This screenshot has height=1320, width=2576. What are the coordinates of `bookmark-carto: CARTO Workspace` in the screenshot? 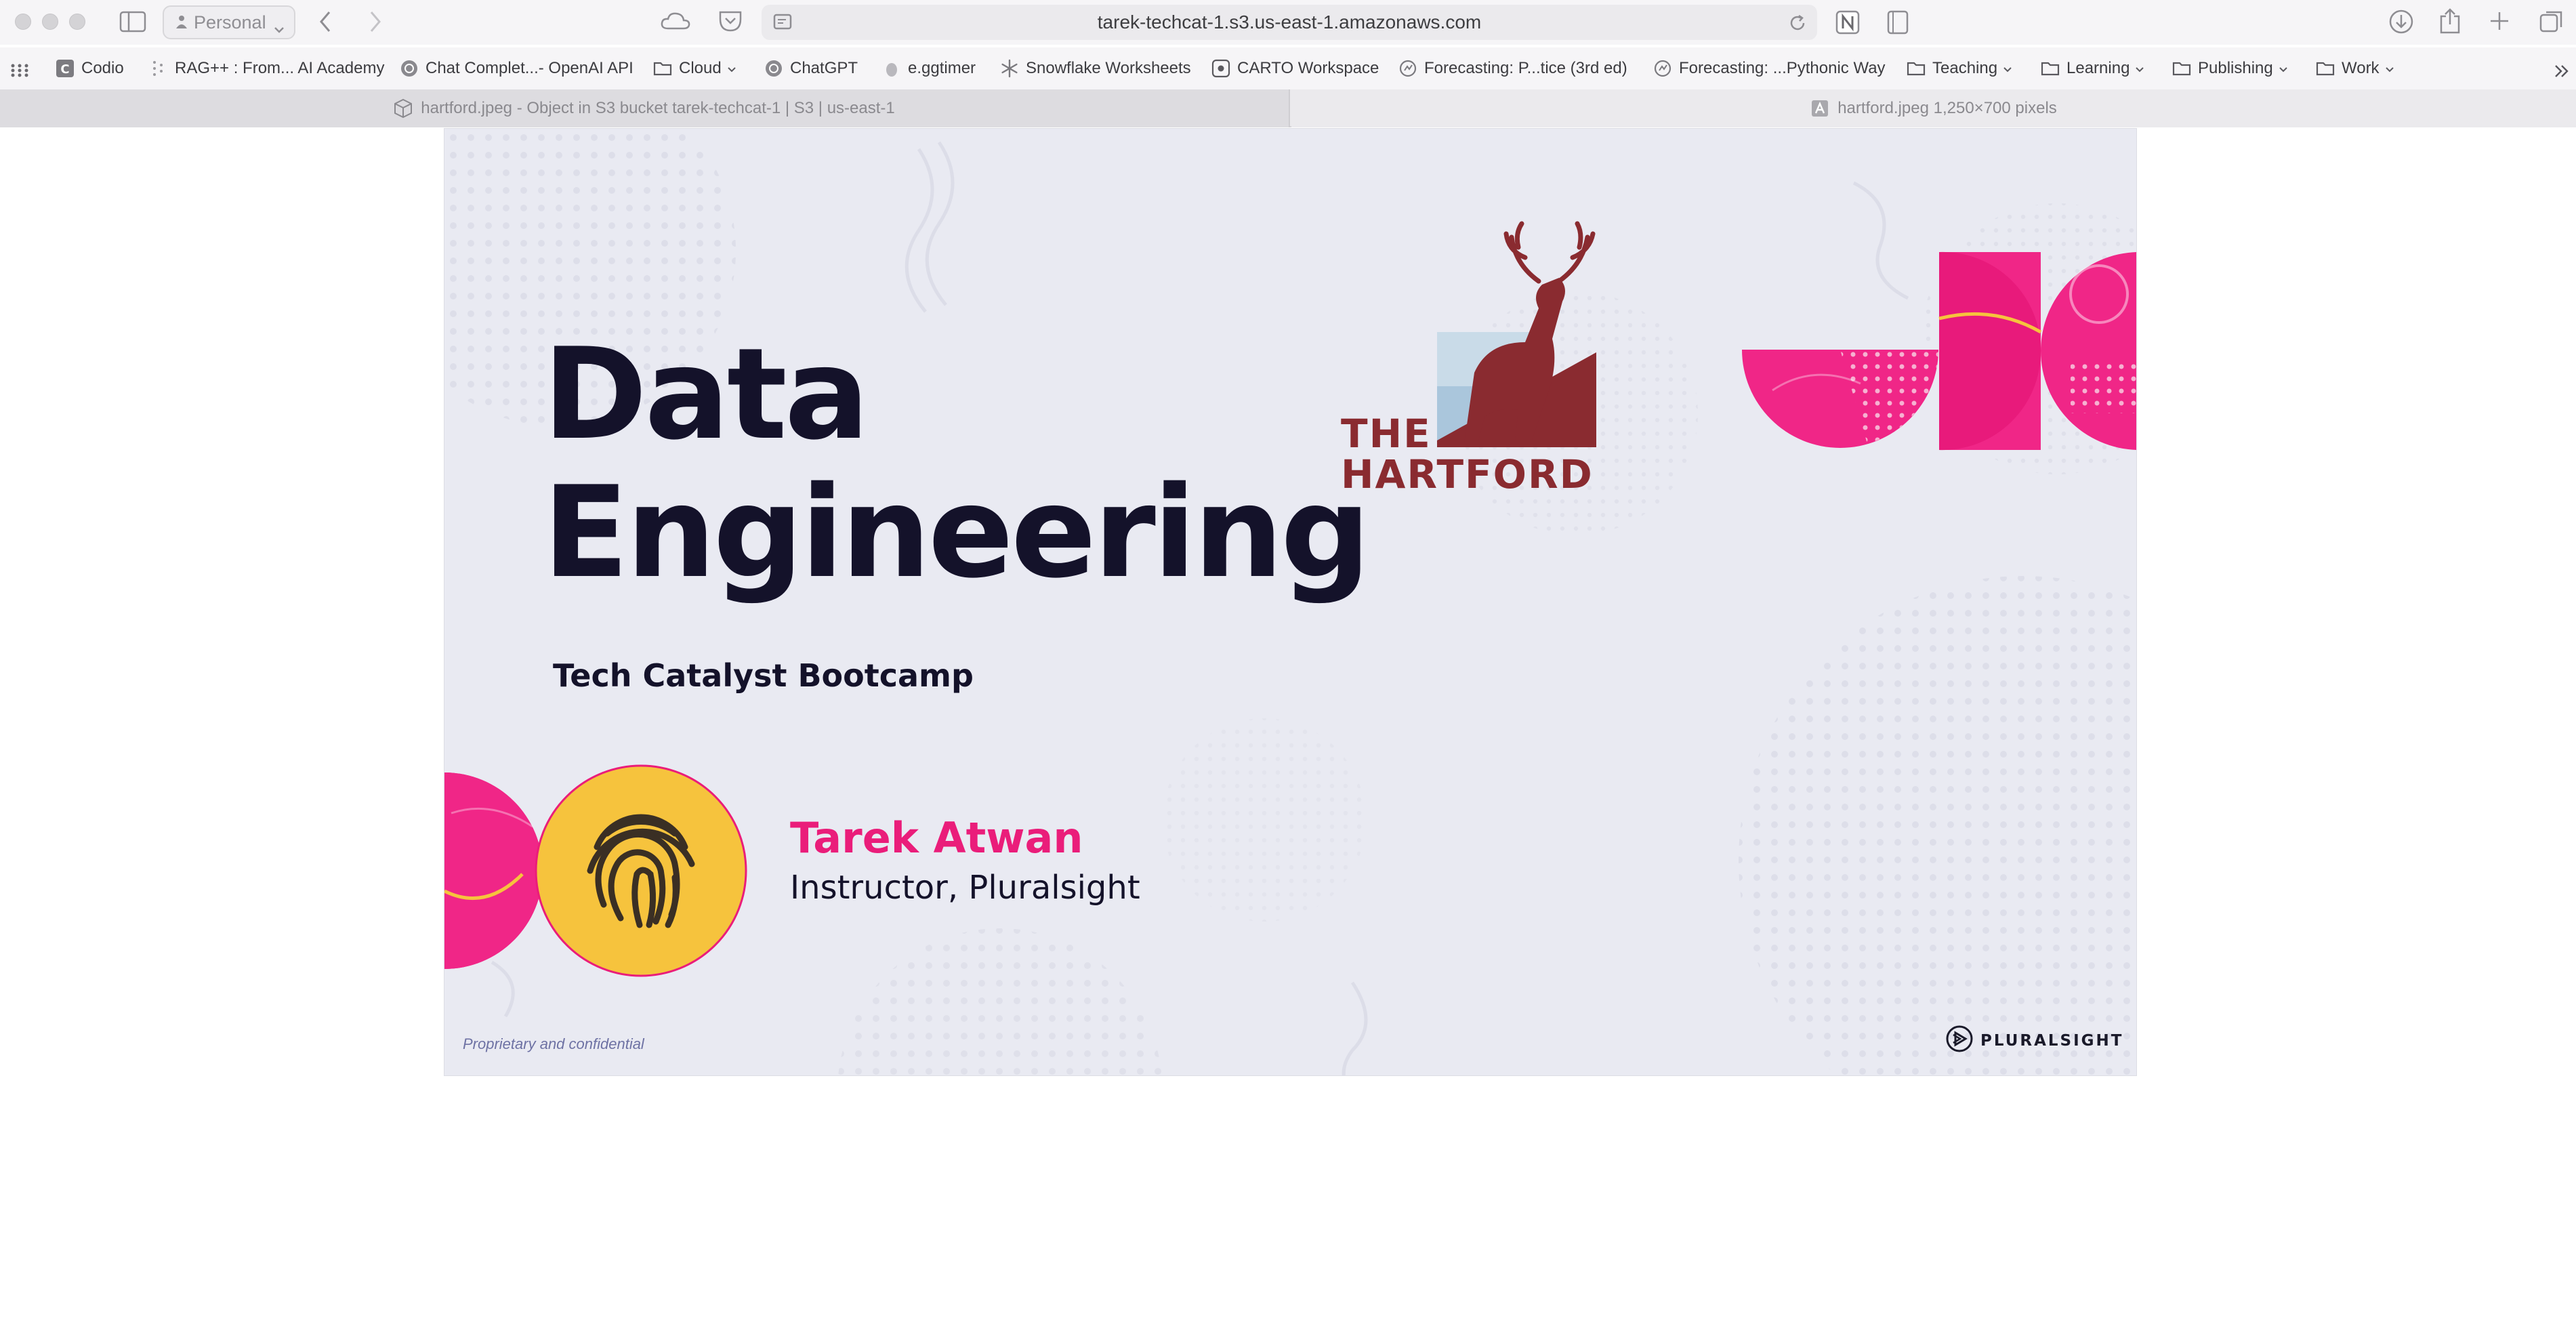 It's located at (1295, 69).